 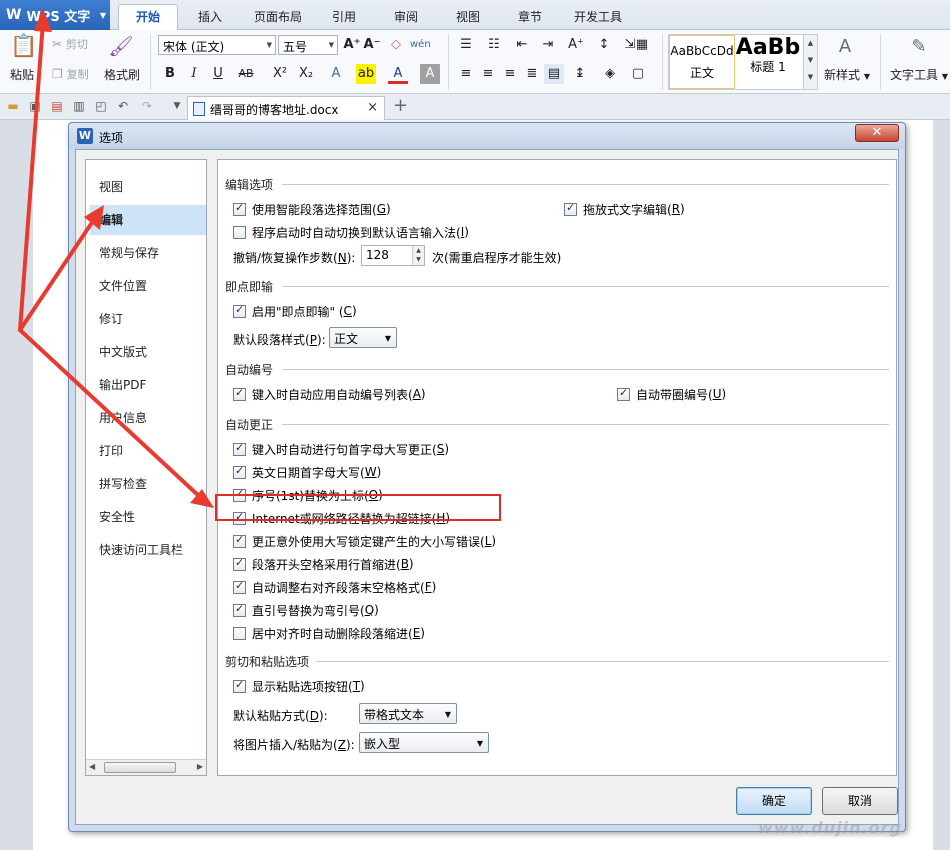 I want to click on cancel-button: 取消, so click(x=860, y=801).